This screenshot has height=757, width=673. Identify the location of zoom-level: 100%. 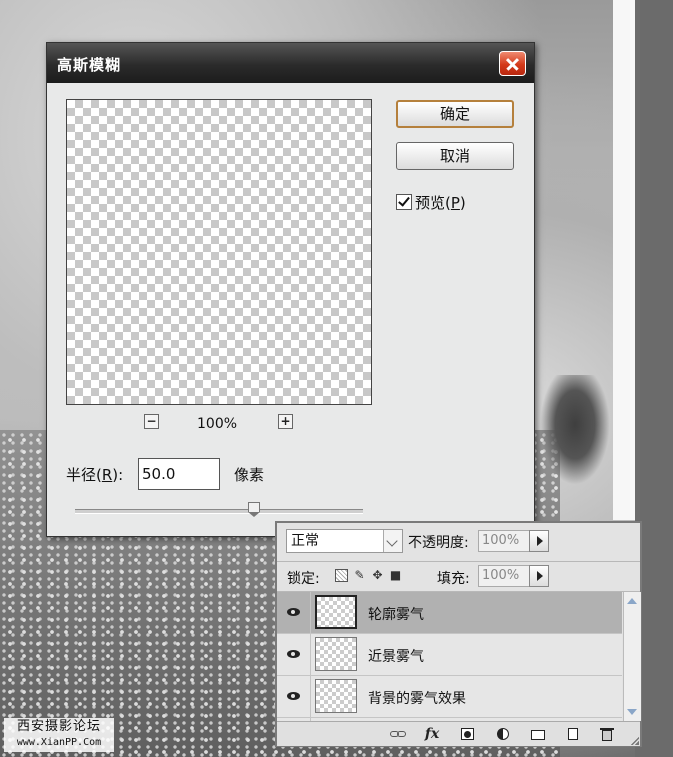
(217, 424).